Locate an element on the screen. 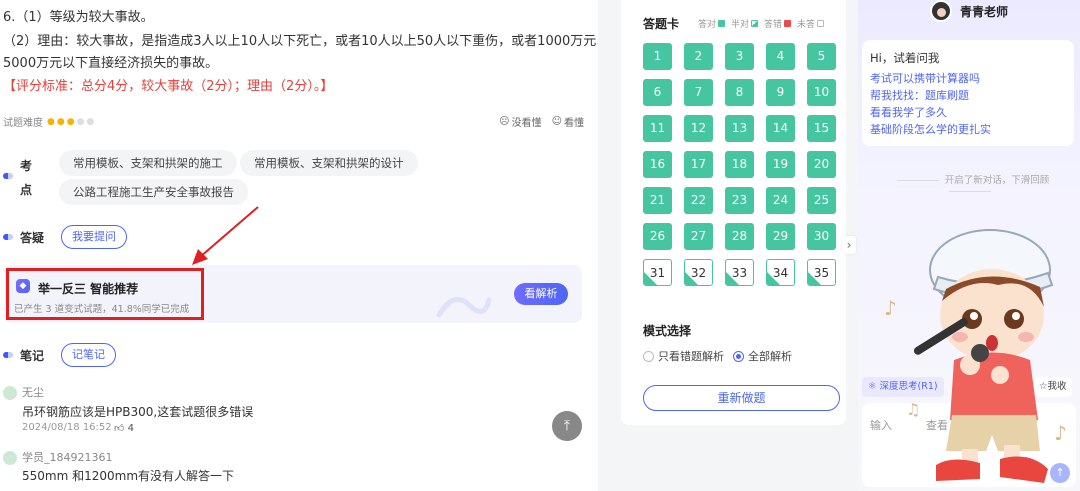  question-number: 9 is located at coordinates (780, 92).